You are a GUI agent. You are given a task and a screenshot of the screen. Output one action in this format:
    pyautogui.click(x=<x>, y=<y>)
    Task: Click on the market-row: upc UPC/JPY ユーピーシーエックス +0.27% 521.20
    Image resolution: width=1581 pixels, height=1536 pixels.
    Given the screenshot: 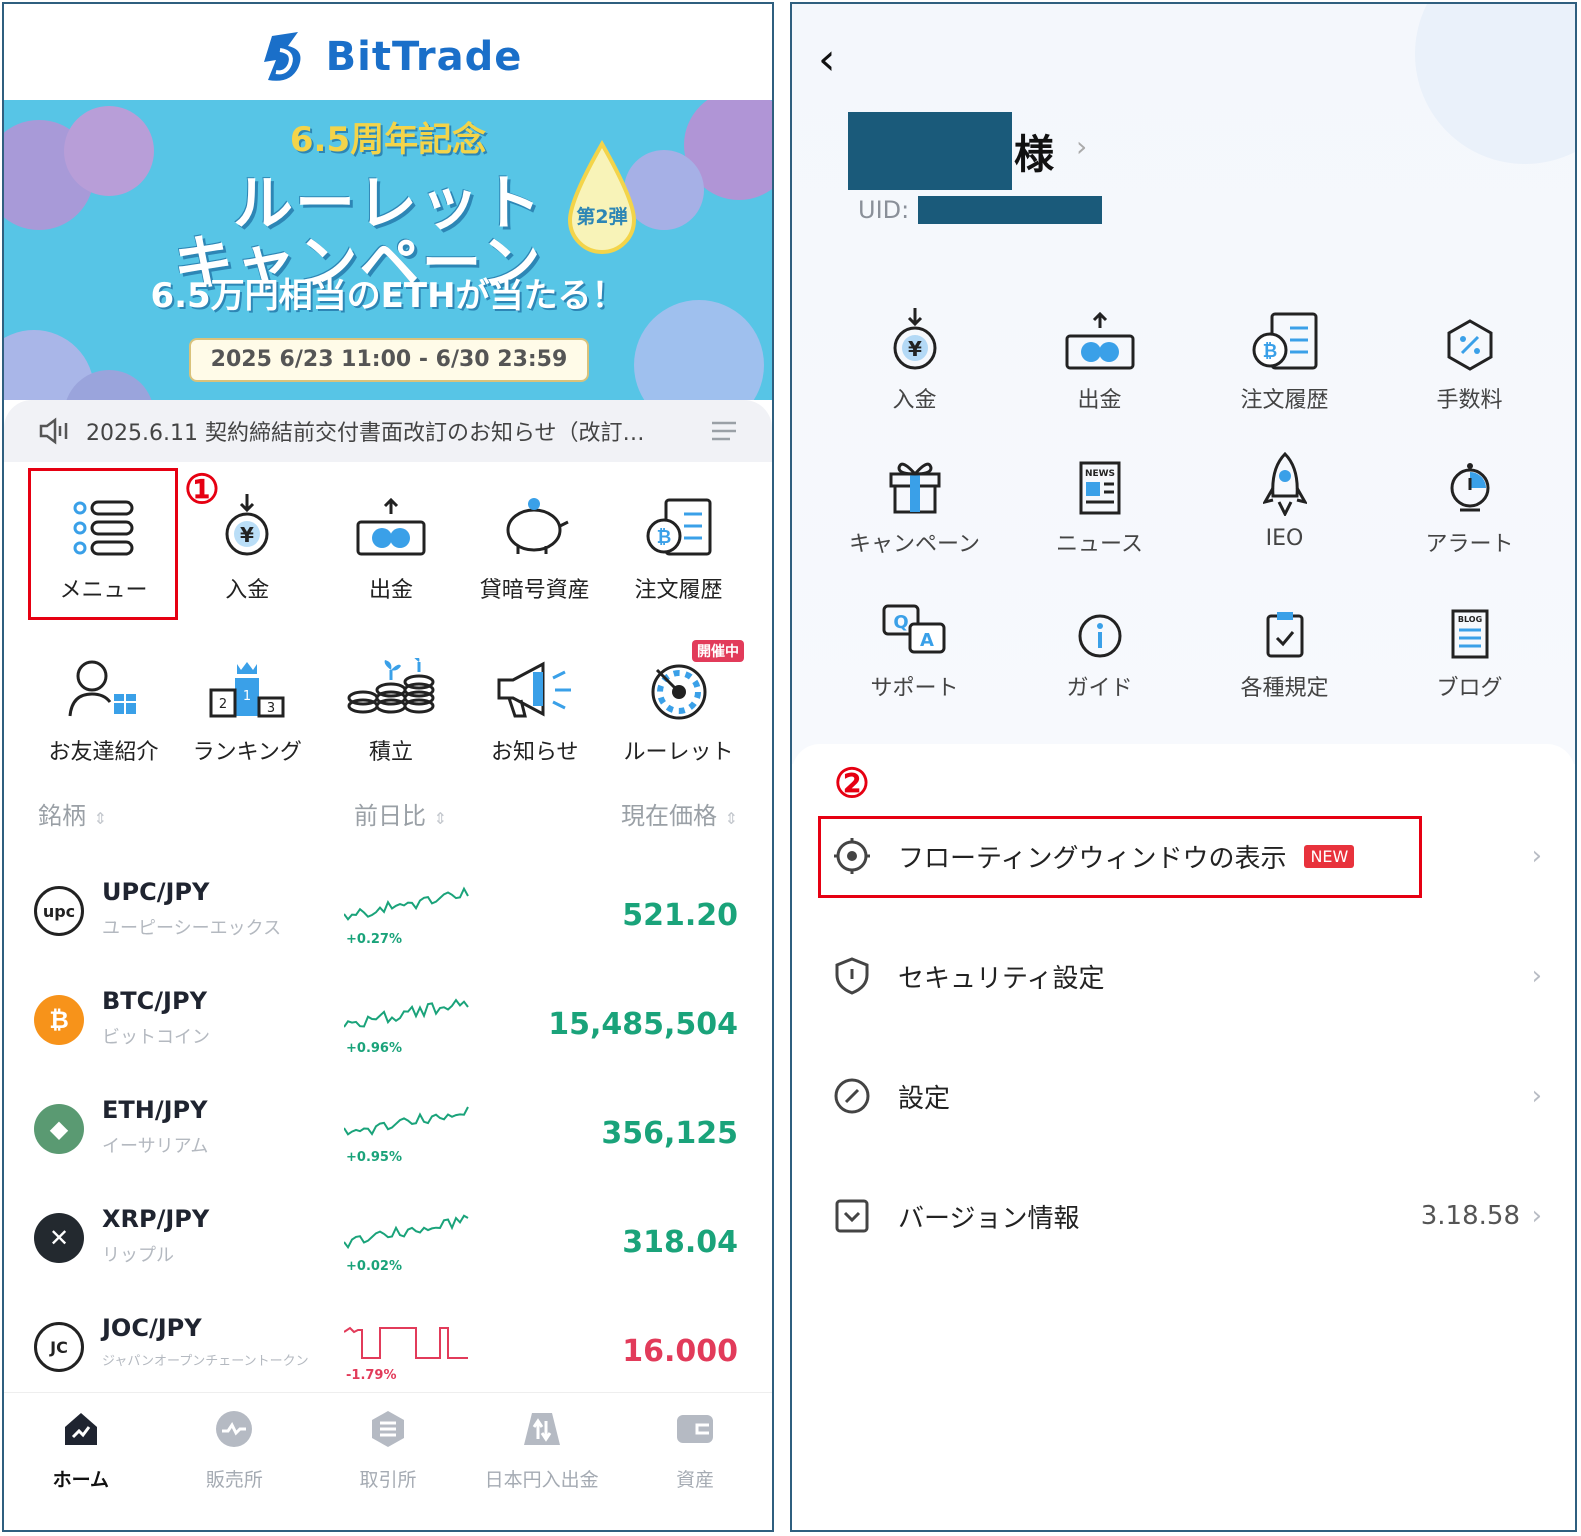 What is the action you would take?
    pyautogui.click(x=386, y=915)
    